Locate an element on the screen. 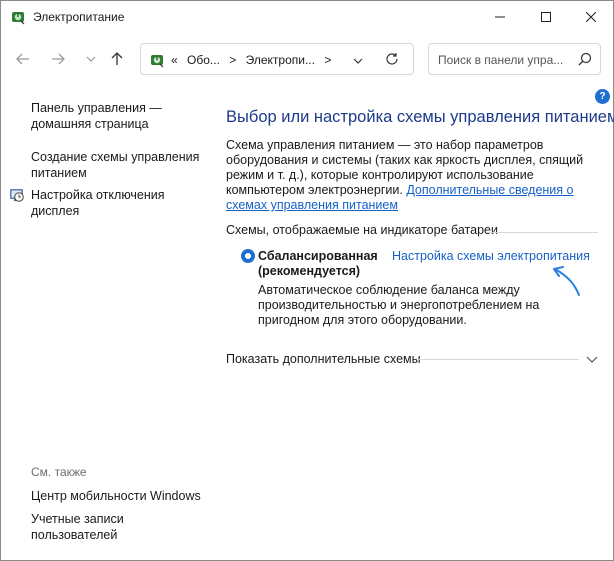 Image resolution: width=614 pixels, height=561 pixels. breadcrumb: « Обо... > Электропи... > is located at coordinates (254, 60).